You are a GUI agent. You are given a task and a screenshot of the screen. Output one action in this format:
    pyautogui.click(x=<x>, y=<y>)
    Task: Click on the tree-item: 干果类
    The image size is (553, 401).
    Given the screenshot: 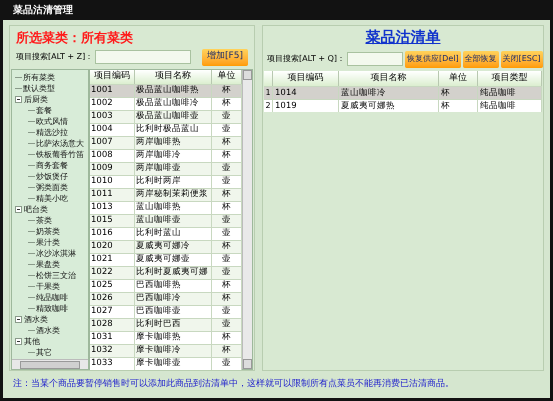 What is the action you would take?
    pyautogui.click(x=48, y=287)
    